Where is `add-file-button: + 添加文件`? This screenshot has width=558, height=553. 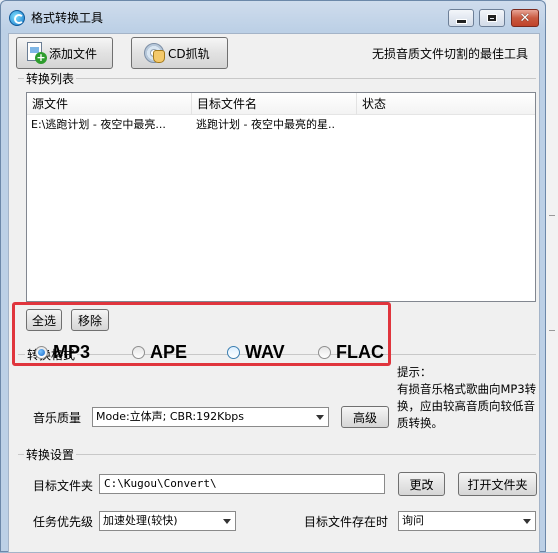 add-file-button: + 添加文件 is located at coordinates (64, 53).